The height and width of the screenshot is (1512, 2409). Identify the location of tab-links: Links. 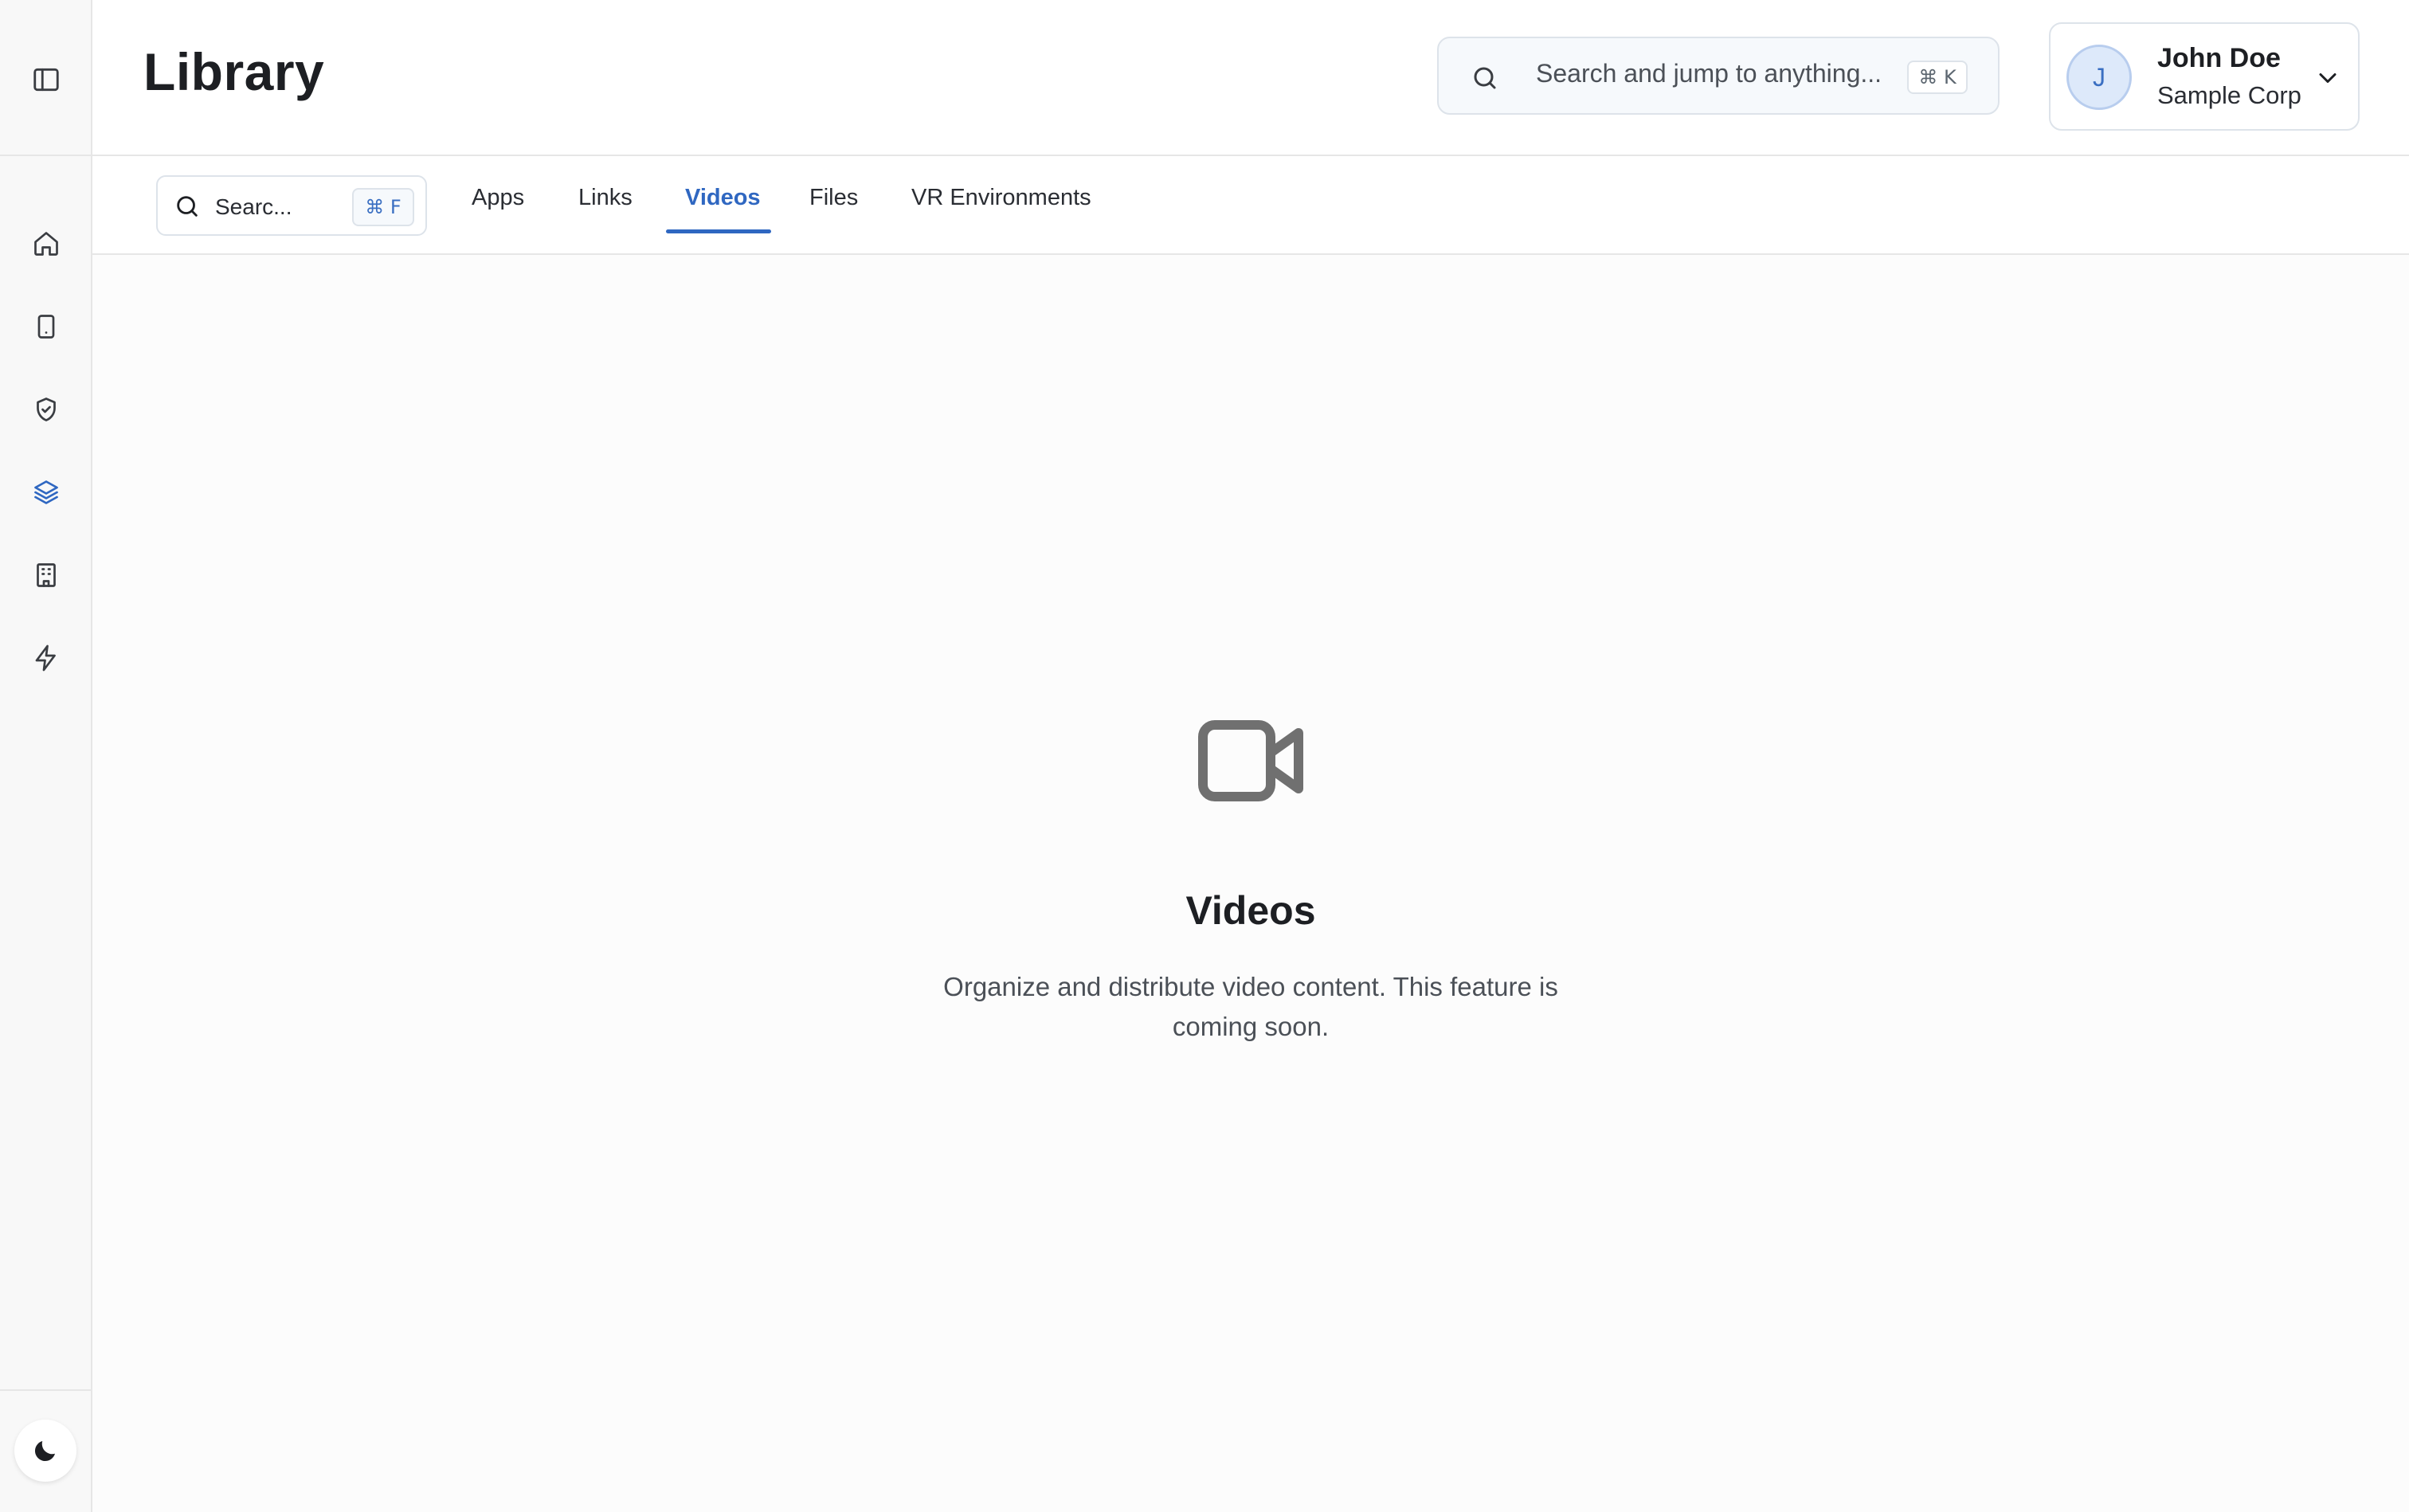
(605, 207).